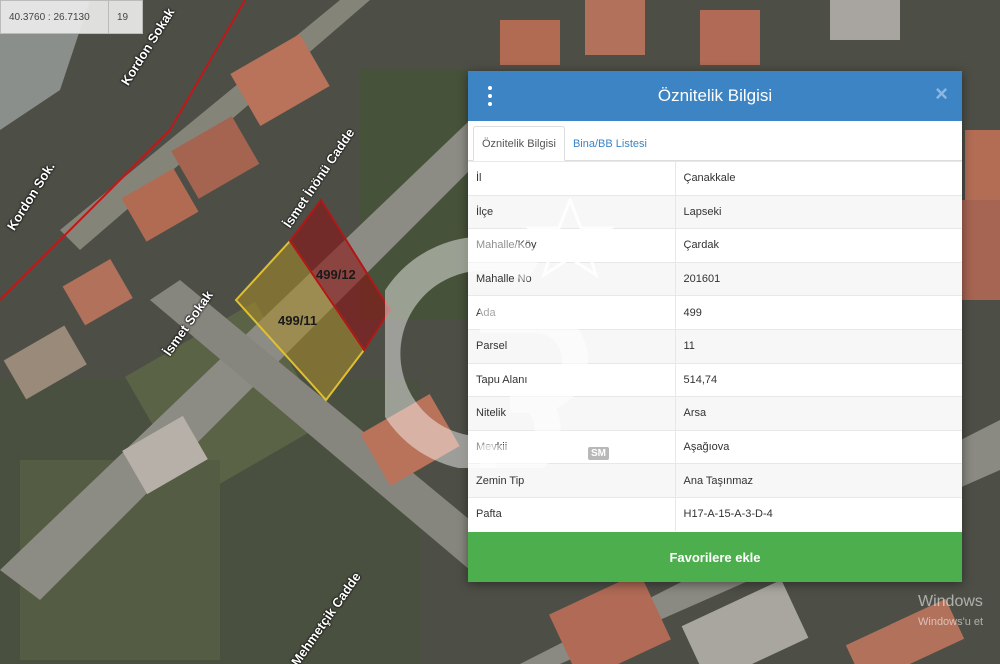 The width and height of the screenshot is (1000, 664). What do you see at coordinates (572, 312) in the screenshot?
I see `attribute-key: Ada` at bounding box center [572, 312].